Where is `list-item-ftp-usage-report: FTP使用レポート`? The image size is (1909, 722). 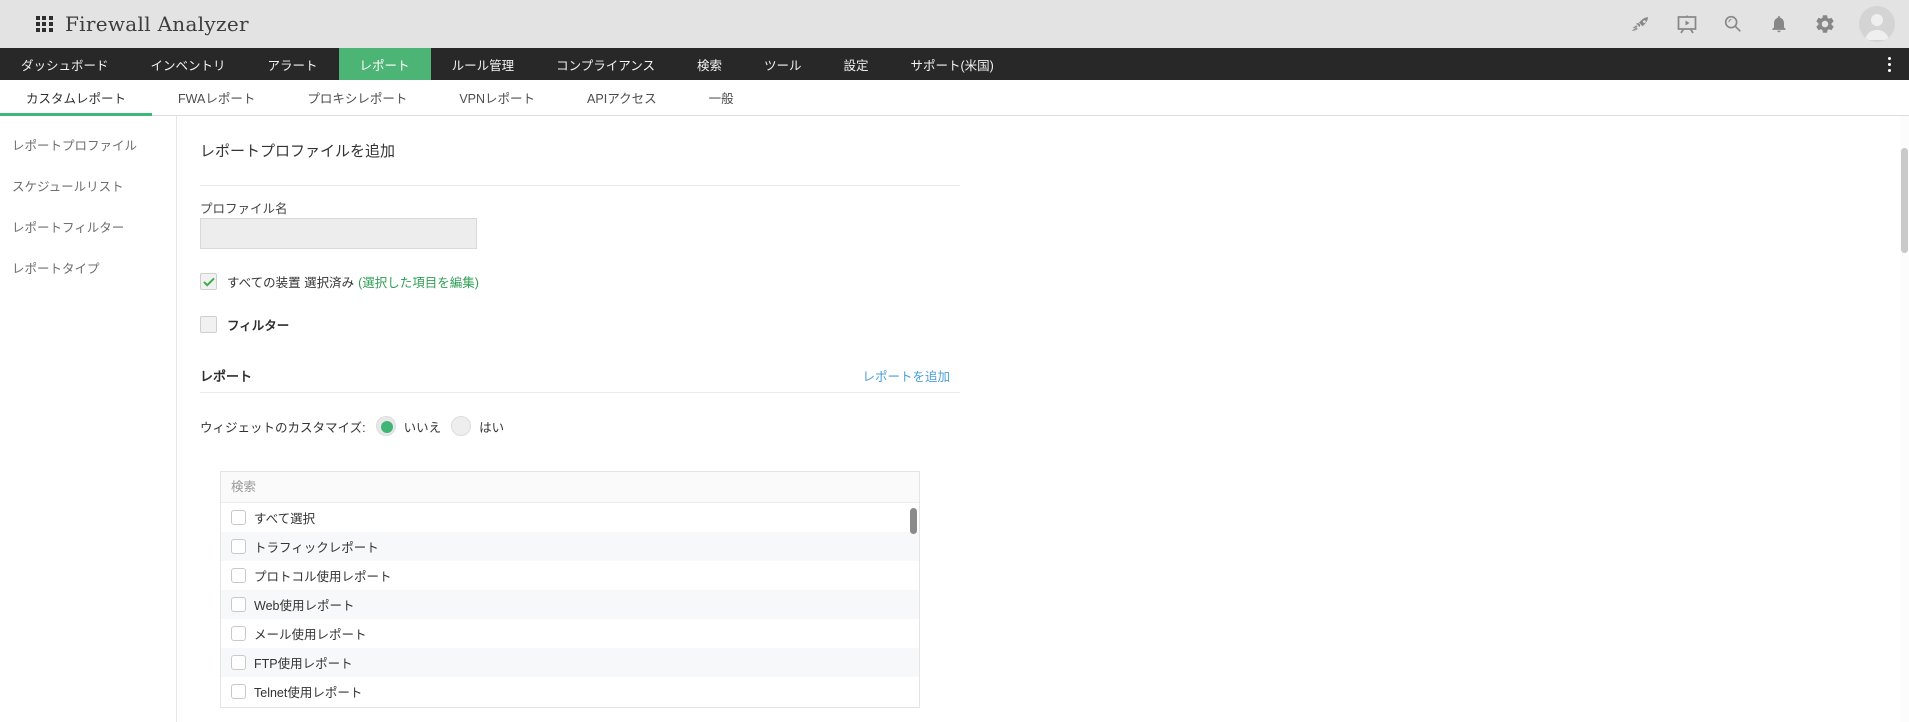
list-item-ftp-usage-report: FTP使用レポート is located at coordinates (570, 662).